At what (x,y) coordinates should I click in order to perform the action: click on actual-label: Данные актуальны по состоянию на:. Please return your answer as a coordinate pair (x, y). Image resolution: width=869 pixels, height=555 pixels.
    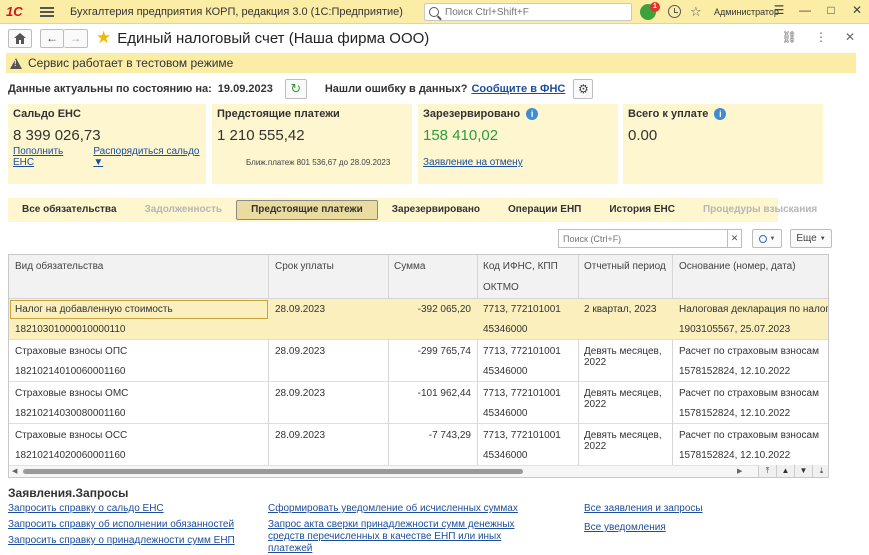
    Looking at the image, I should click on (110, 89).